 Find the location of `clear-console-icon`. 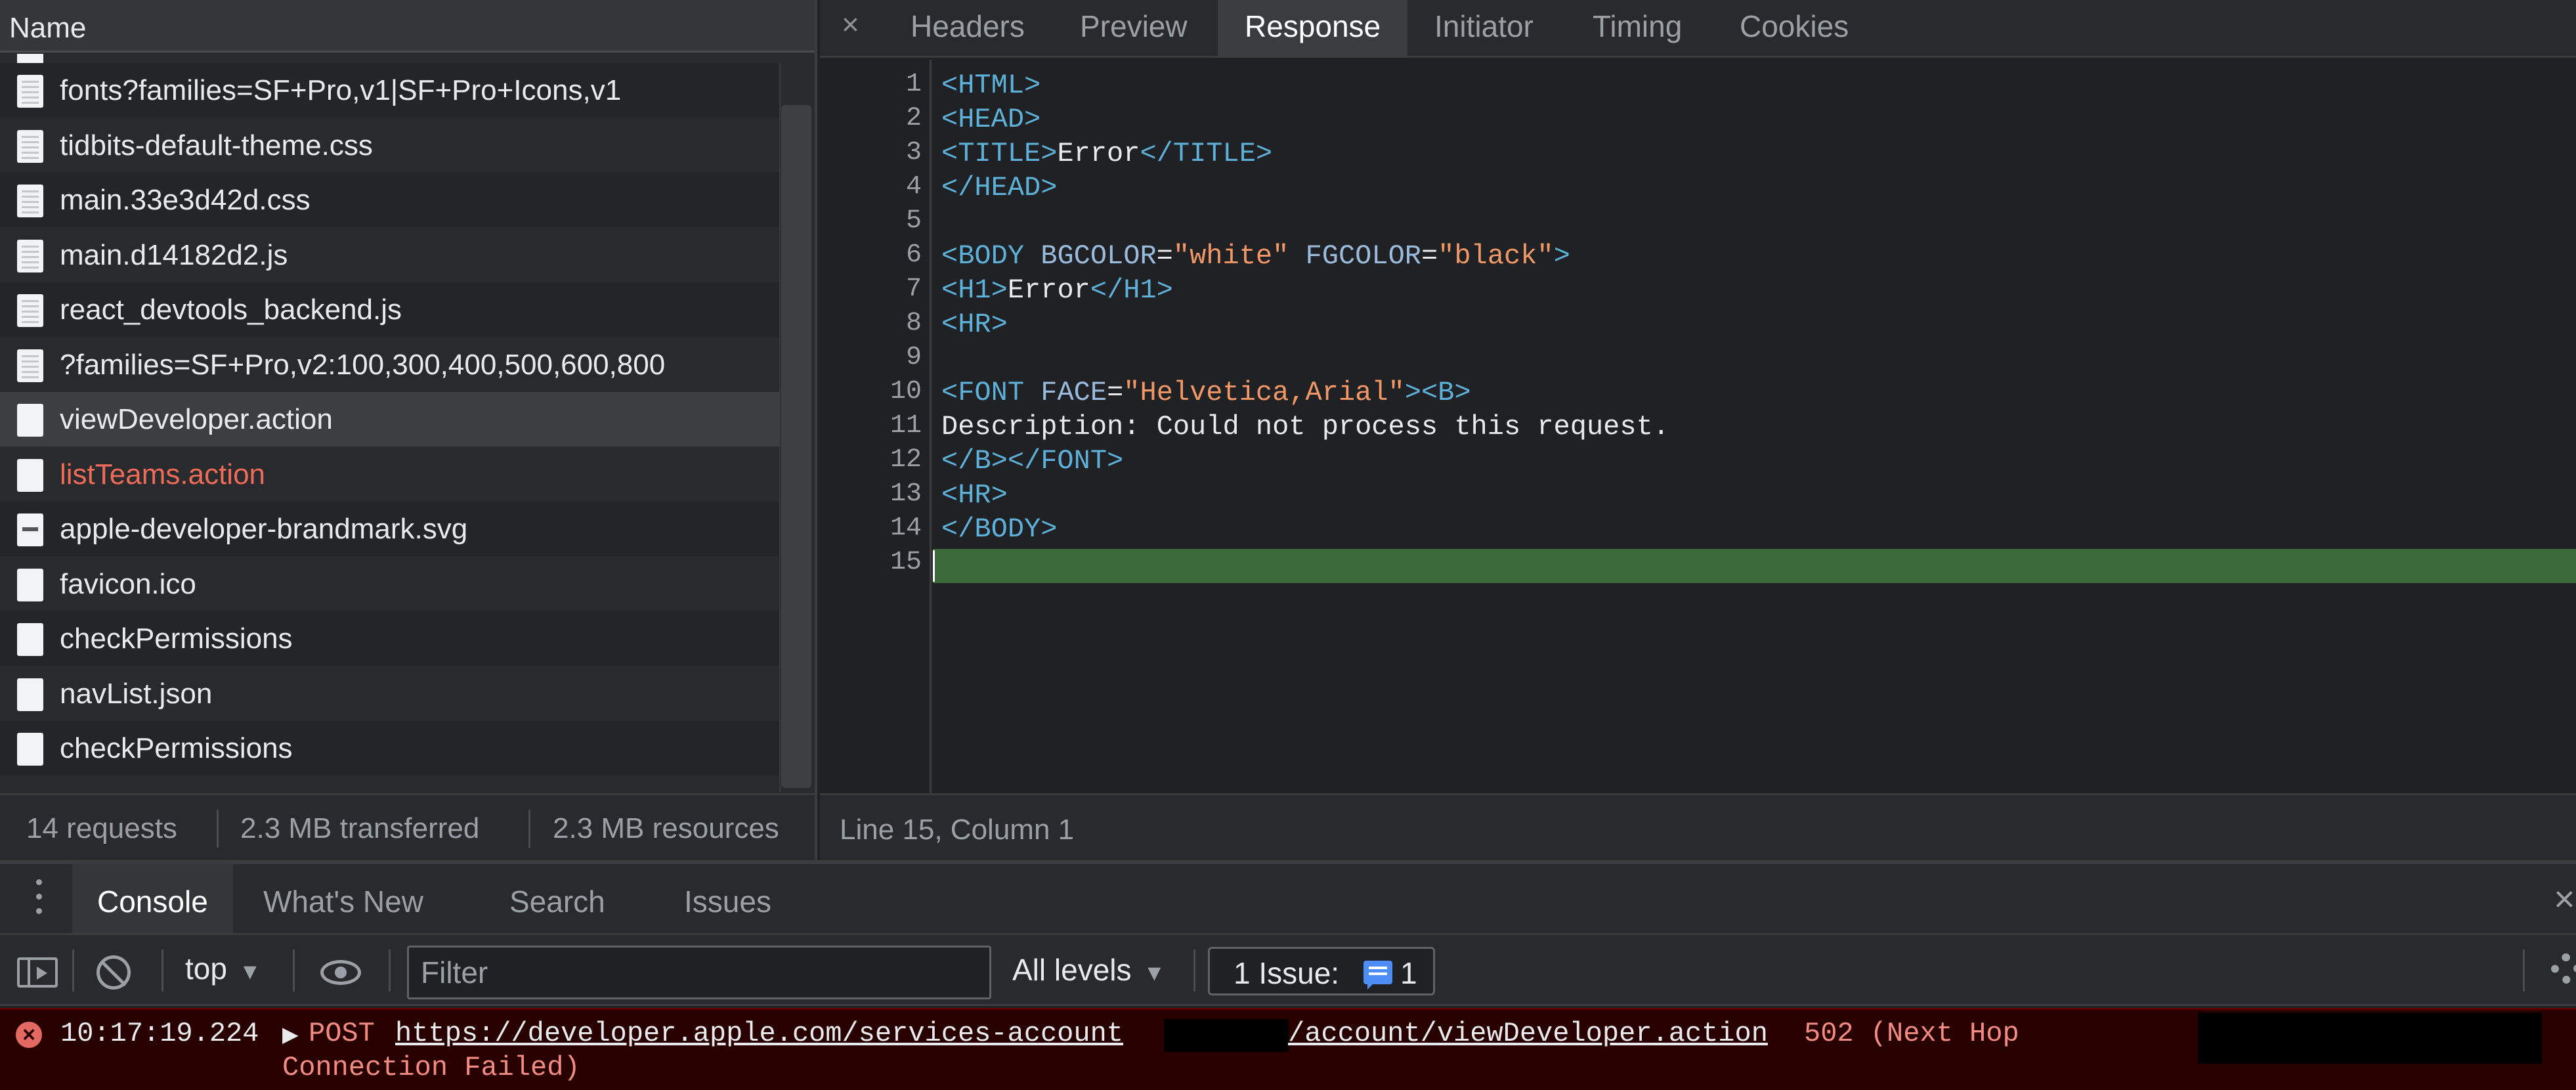

clear-console-icon is located at coordinates (114, 972).